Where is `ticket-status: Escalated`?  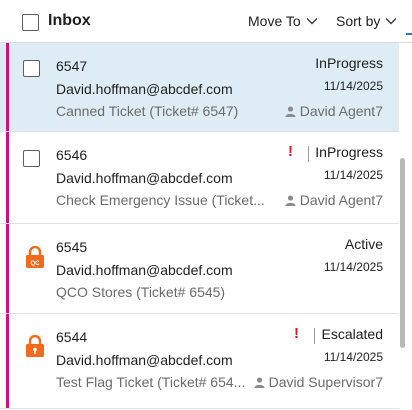
ticket-status: Escalated is located at coordinates (352, 334).